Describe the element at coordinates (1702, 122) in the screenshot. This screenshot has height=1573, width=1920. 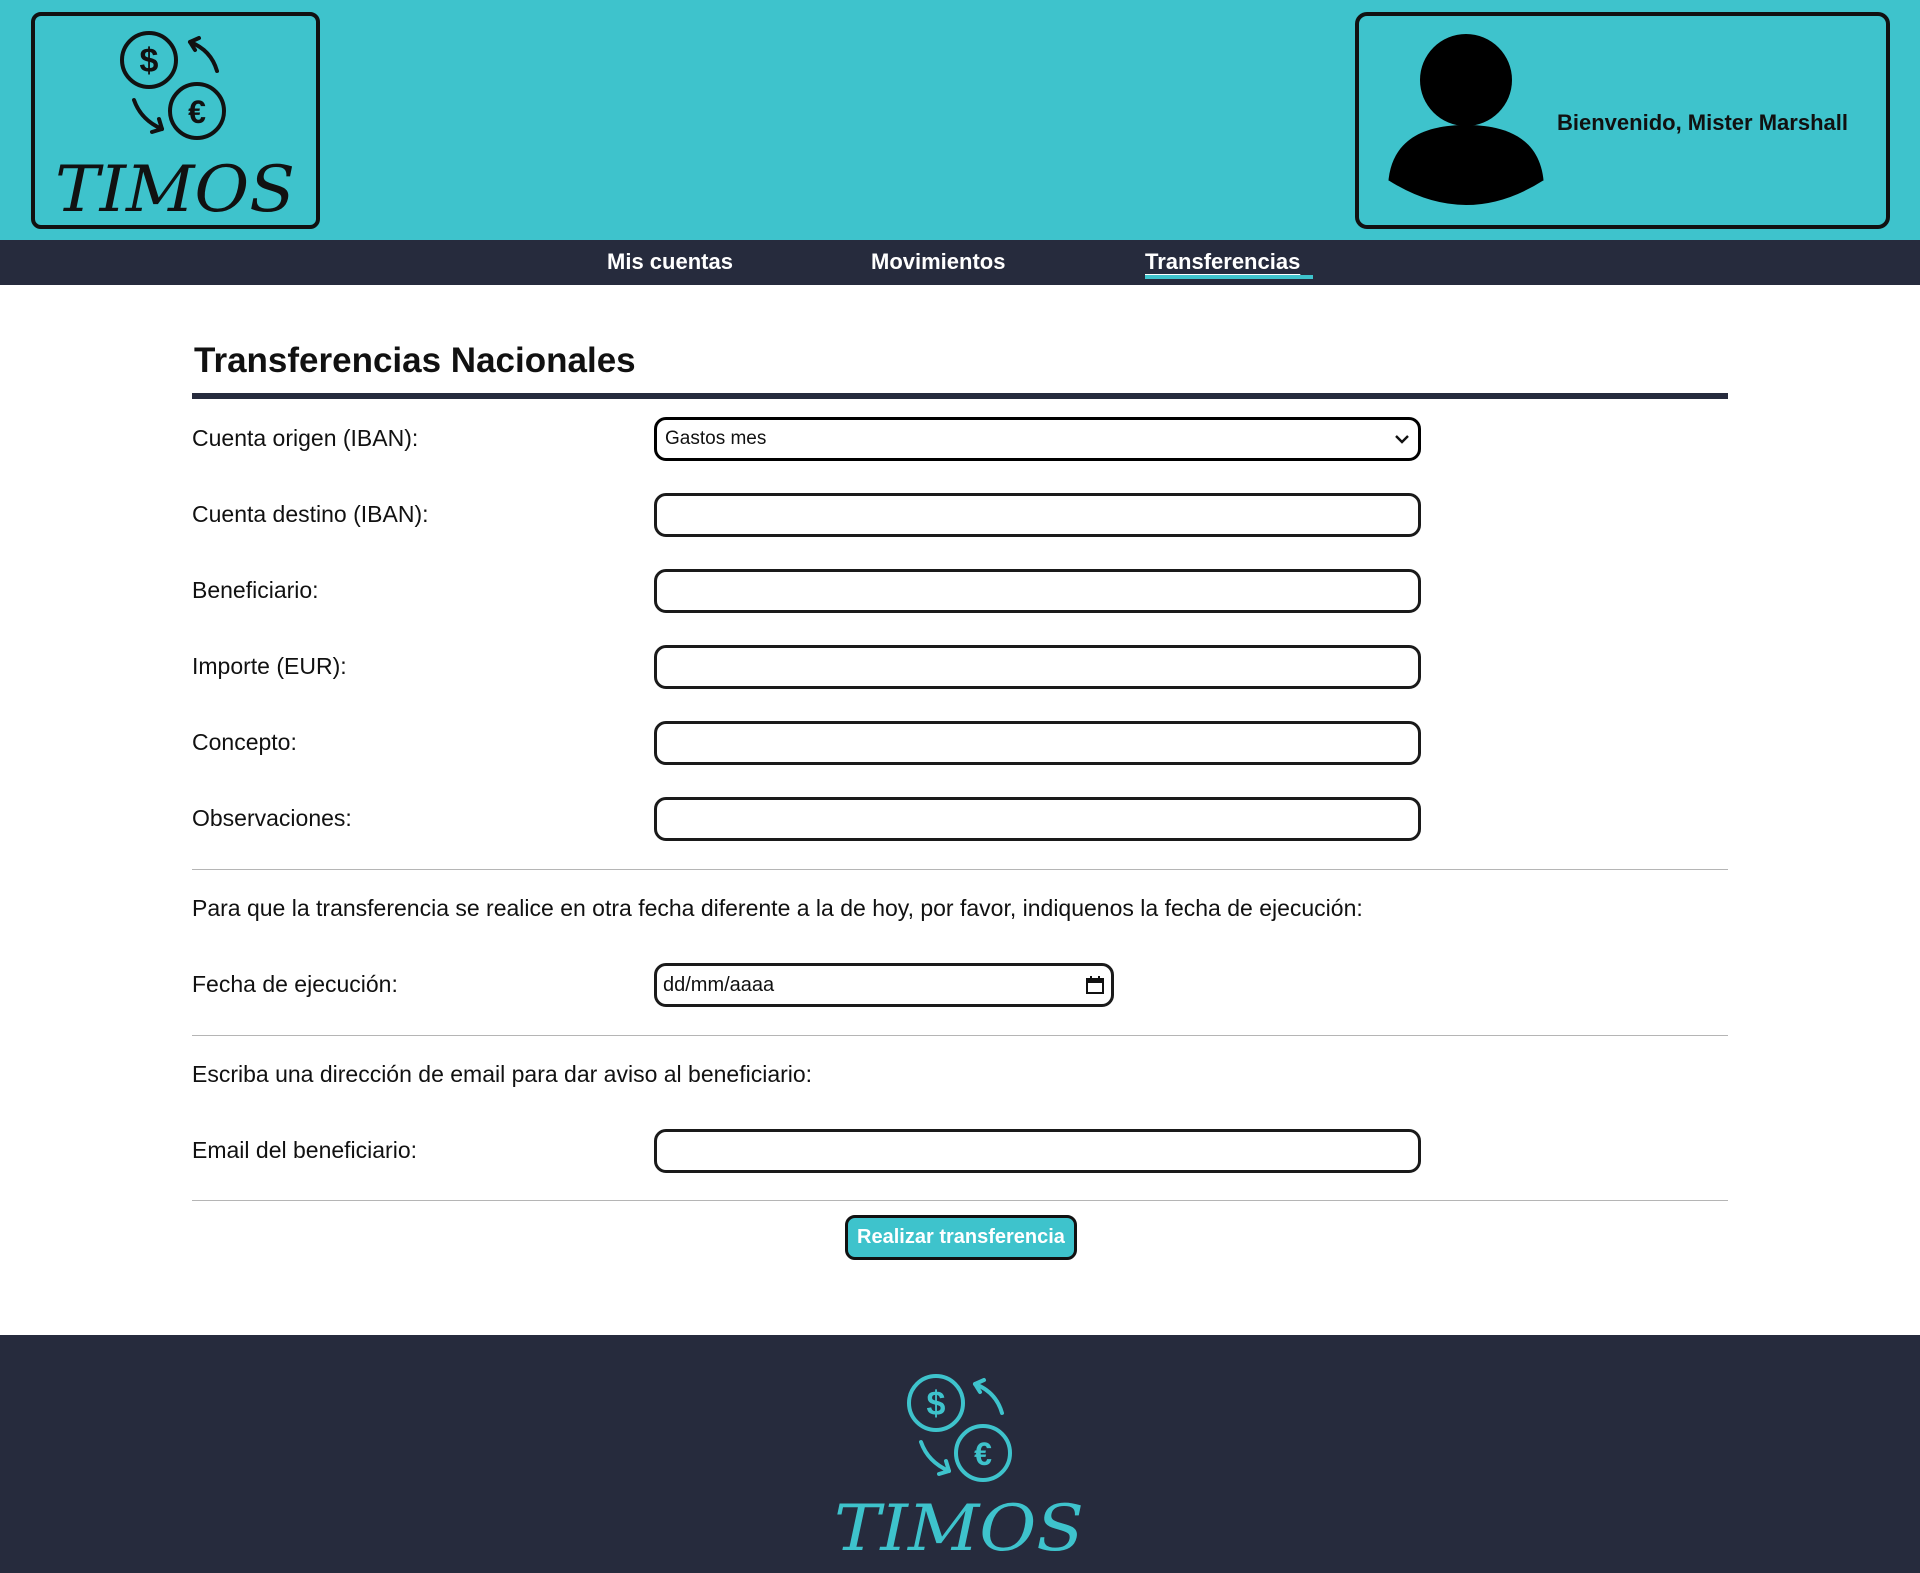
I see `welcome-message: Bienvenido, Mister Marshall` at that location.